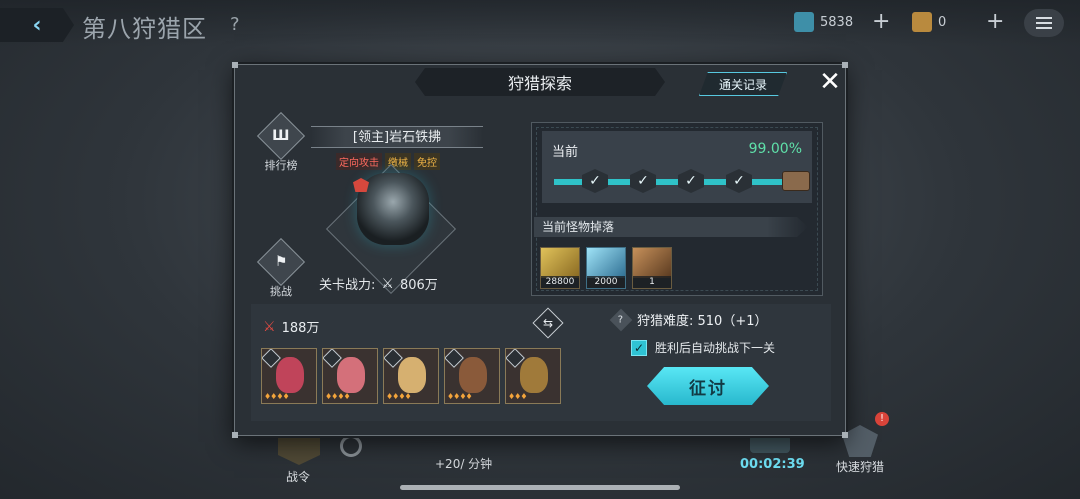 The width and height of the screenshot is (1080, 499). Describe the element at coordinates (397, 137) in the screenshot. I see `boss-name: [领主]岩石铁拂` at that location.